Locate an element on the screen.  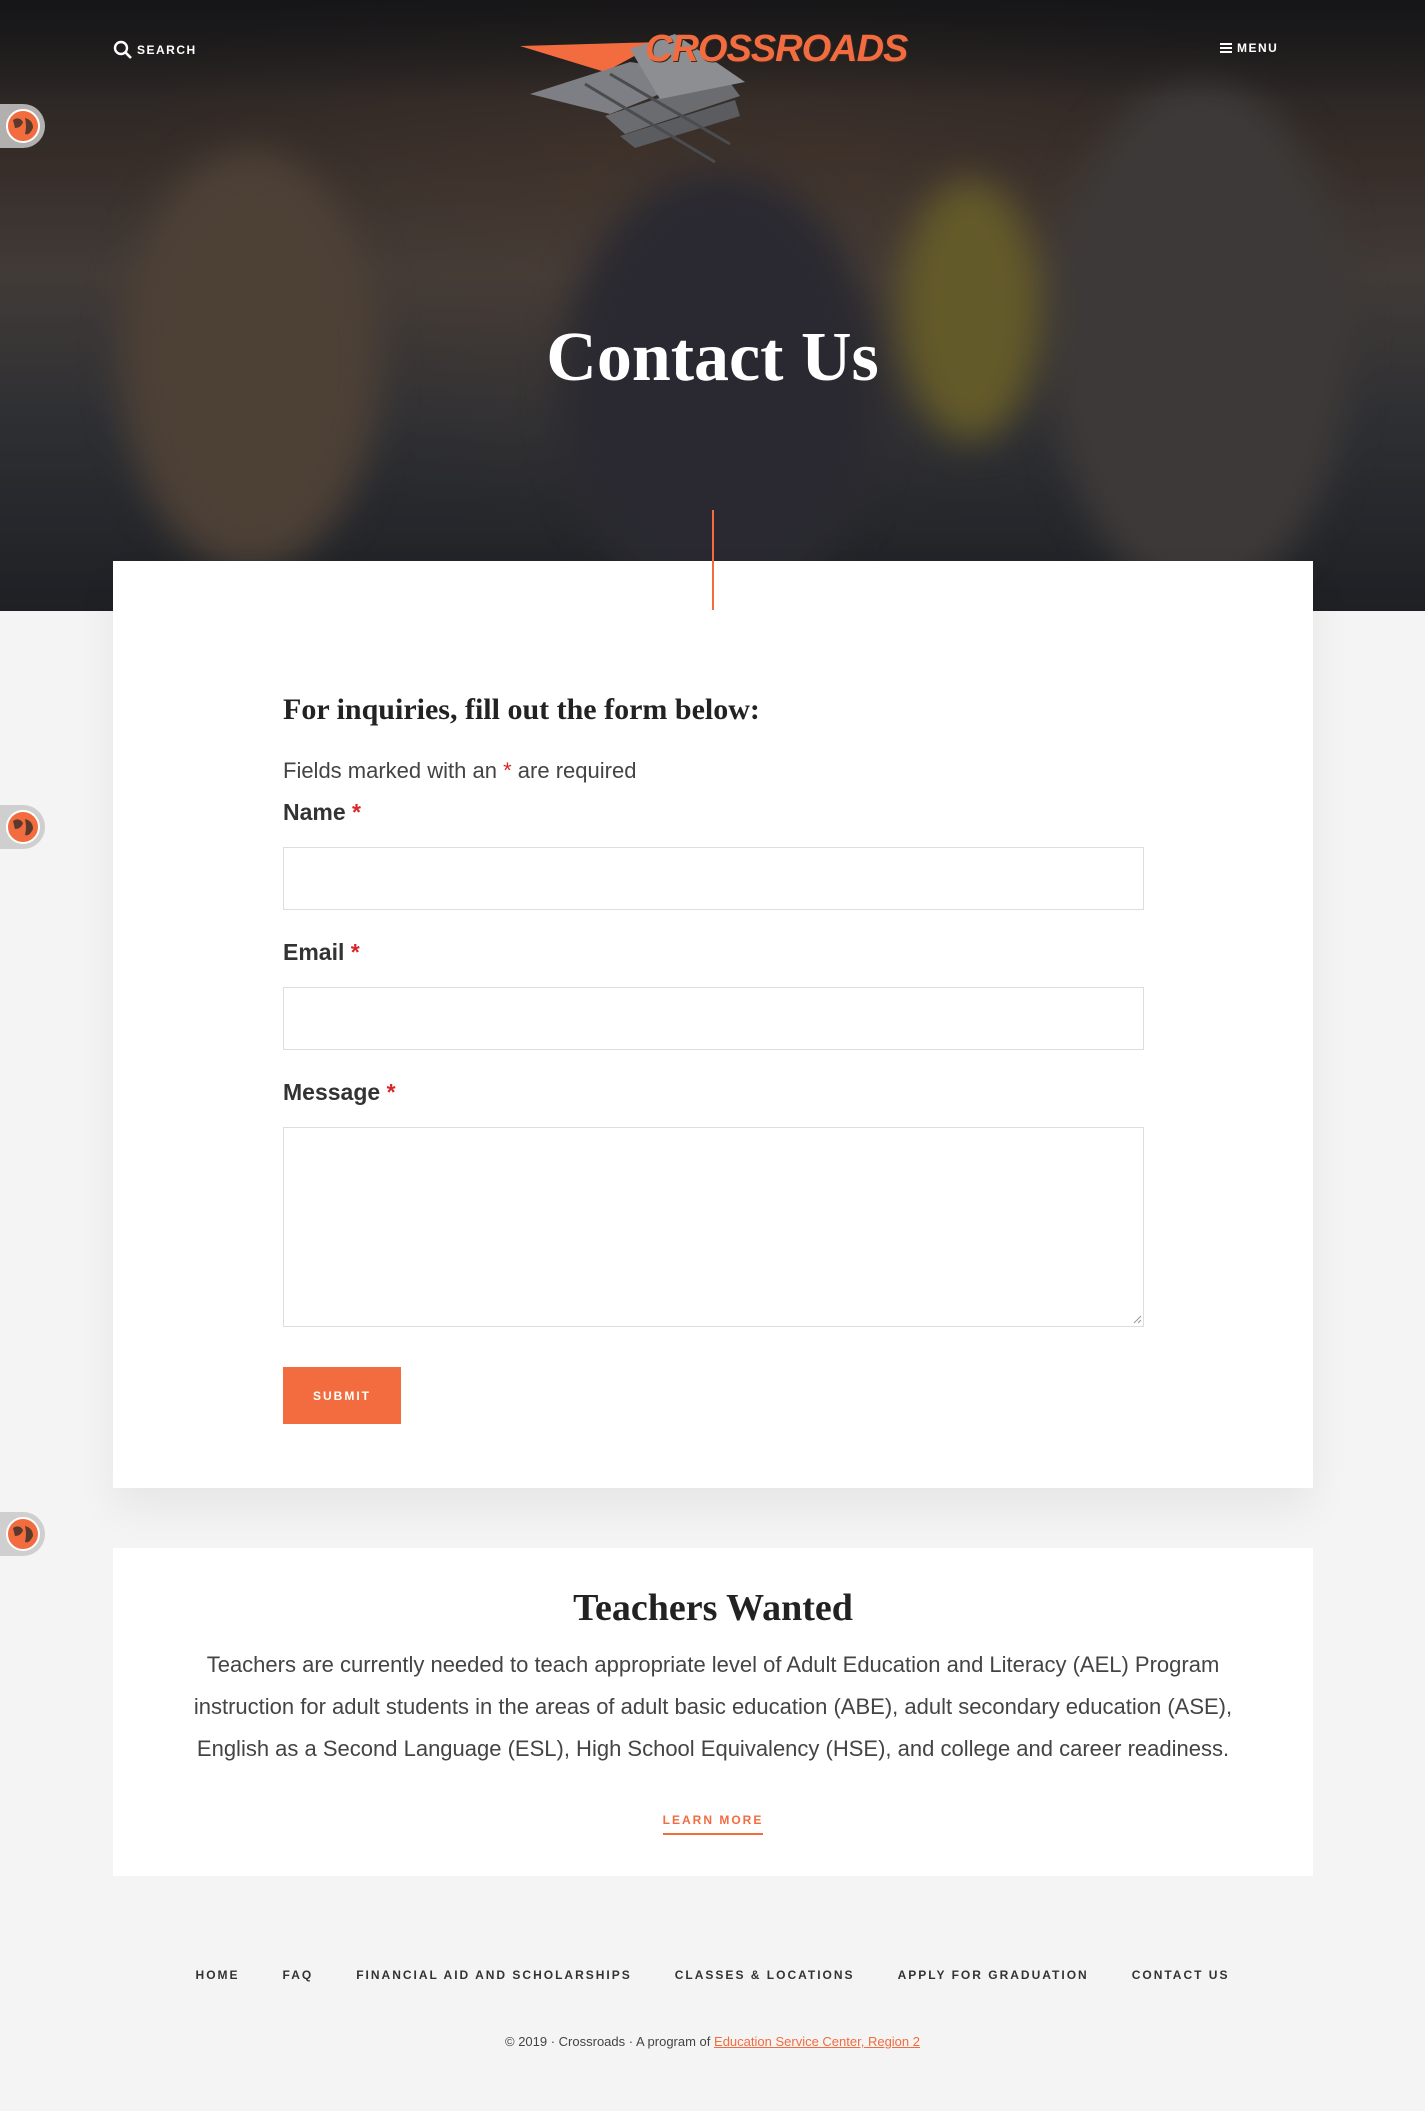
submit-button: SUBMIT is located at coordinates (342, 1395).